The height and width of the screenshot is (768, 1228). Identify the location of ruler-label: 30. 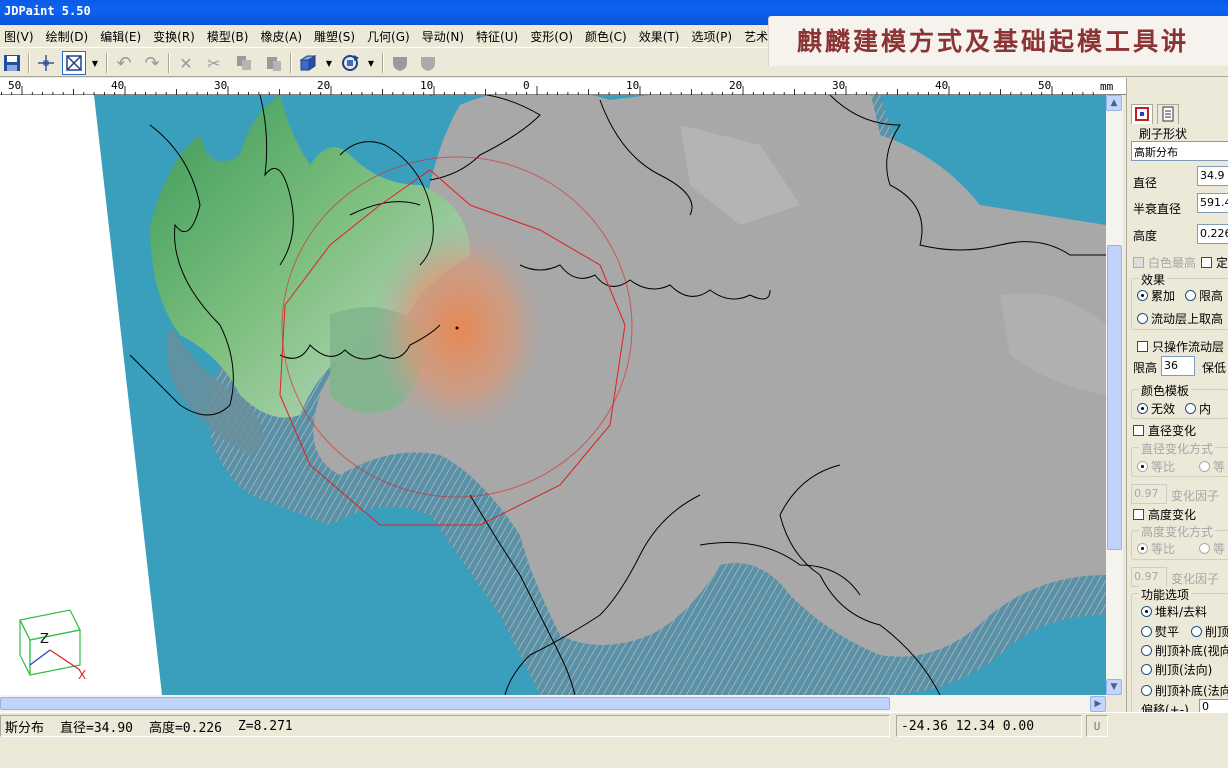
(220, 85).